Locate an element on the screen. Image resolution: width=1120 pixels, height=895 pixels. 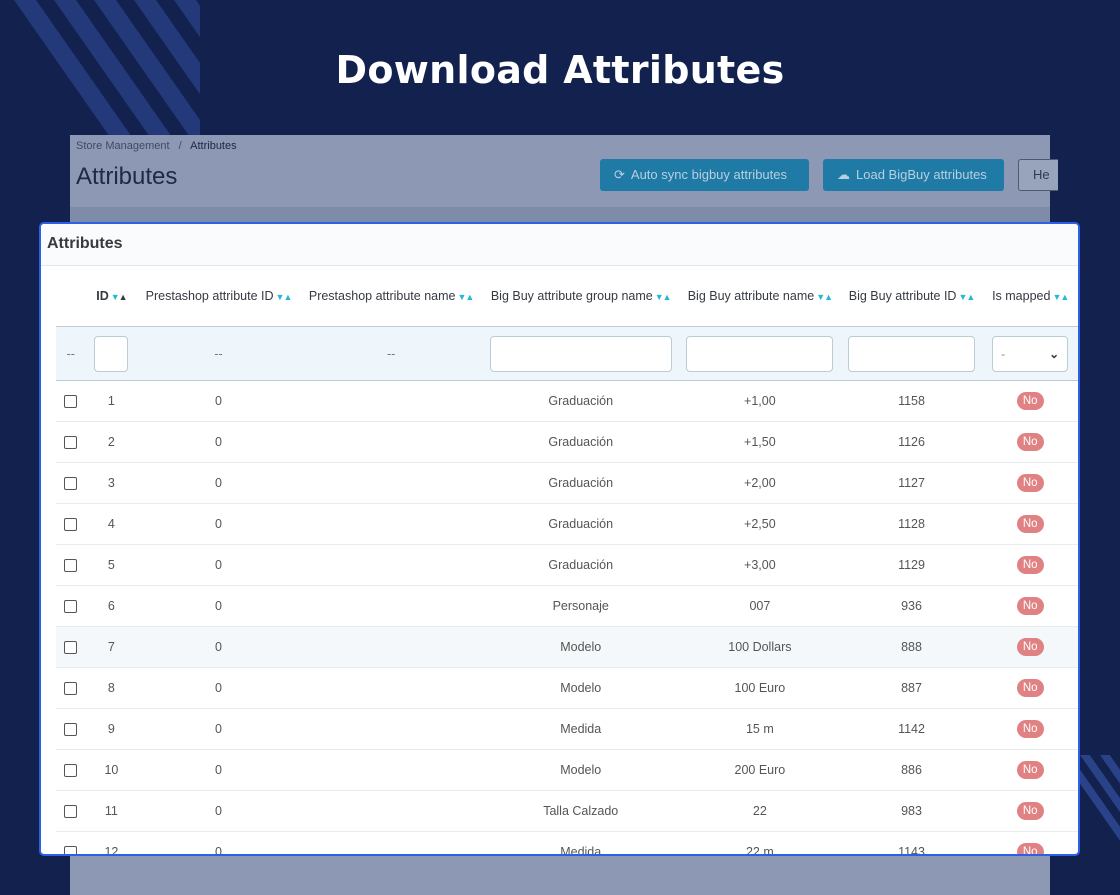
breadcrumb-parent: Store Management is located at coordinates (123, 146).